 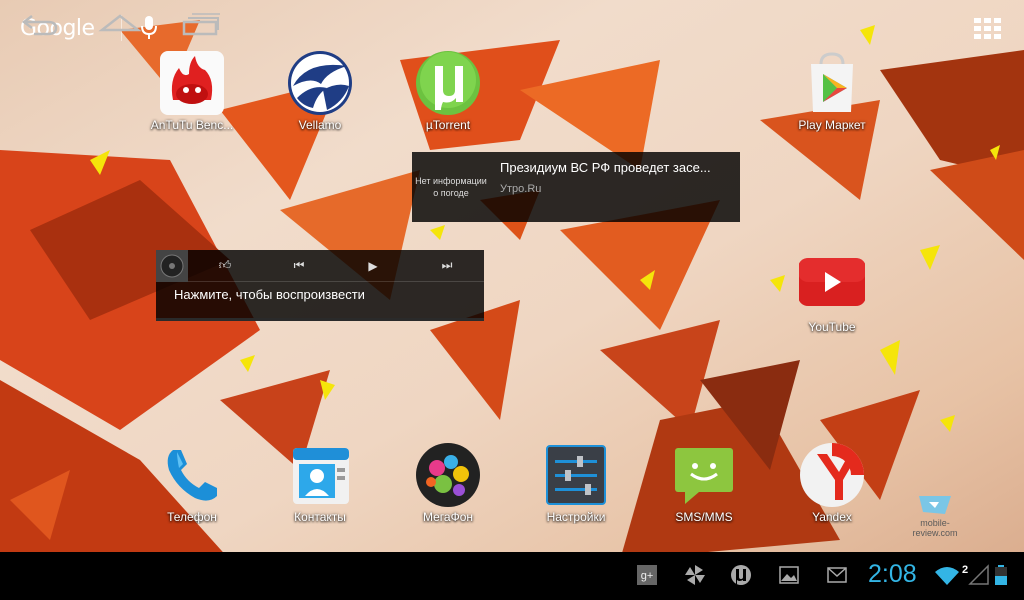 What do you see at coordinates (192, 83) in the screenshot?
I see `antutu-icon` at bounding box center [192, 83].